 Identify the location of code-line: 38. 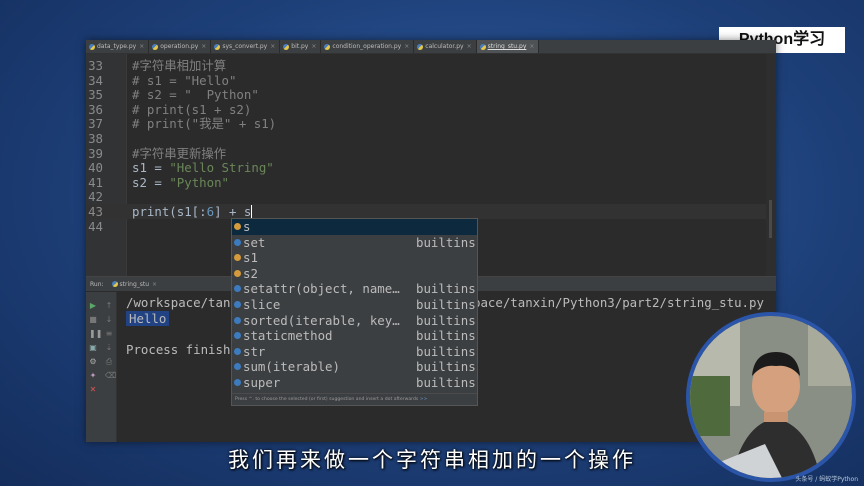
(426, 138).